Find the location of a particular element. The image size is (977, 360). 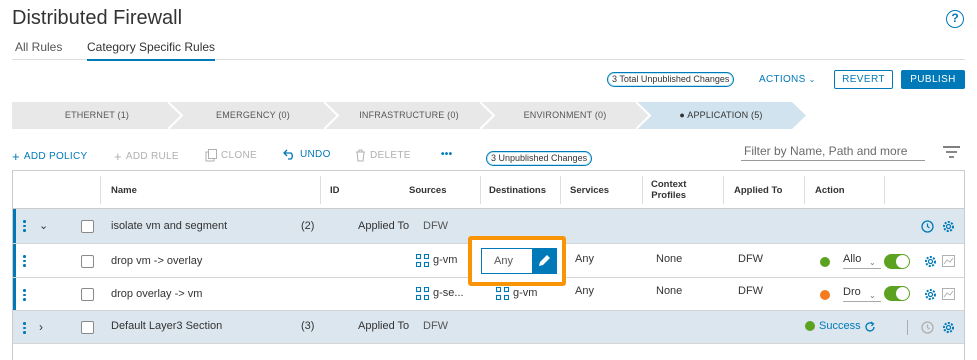

policy-name: isolate vm and segment is located at coordinates (169, 226).